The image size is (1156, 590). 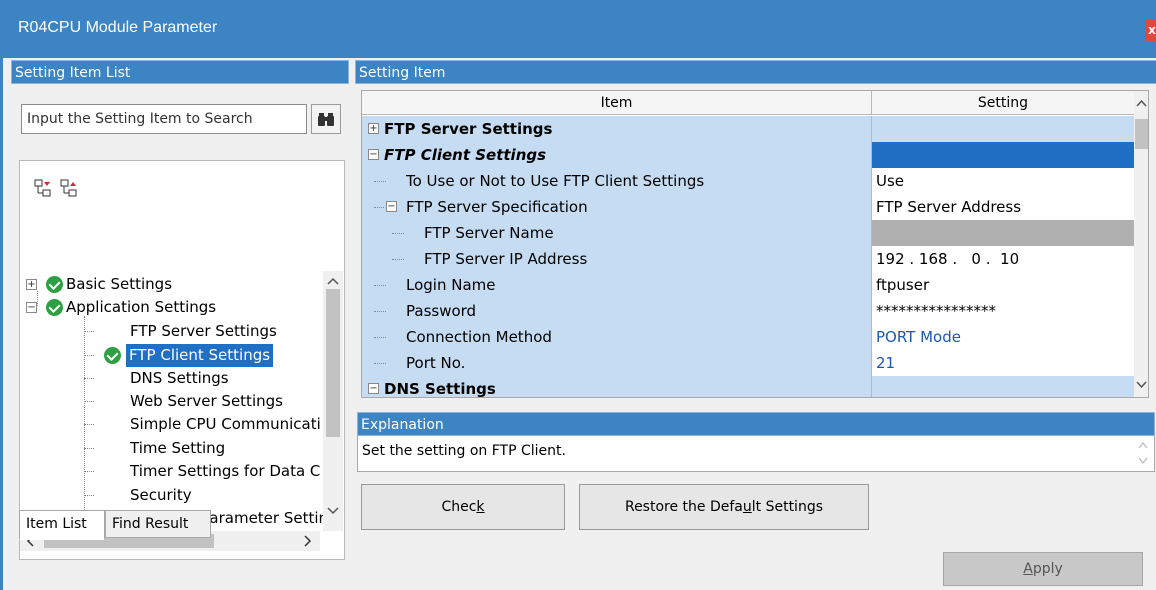 What do you see at coordinates (1003, 285) in the screenshot?
I see `grid-cell-setting: ftpuser` at bounding box center [1003, 285].